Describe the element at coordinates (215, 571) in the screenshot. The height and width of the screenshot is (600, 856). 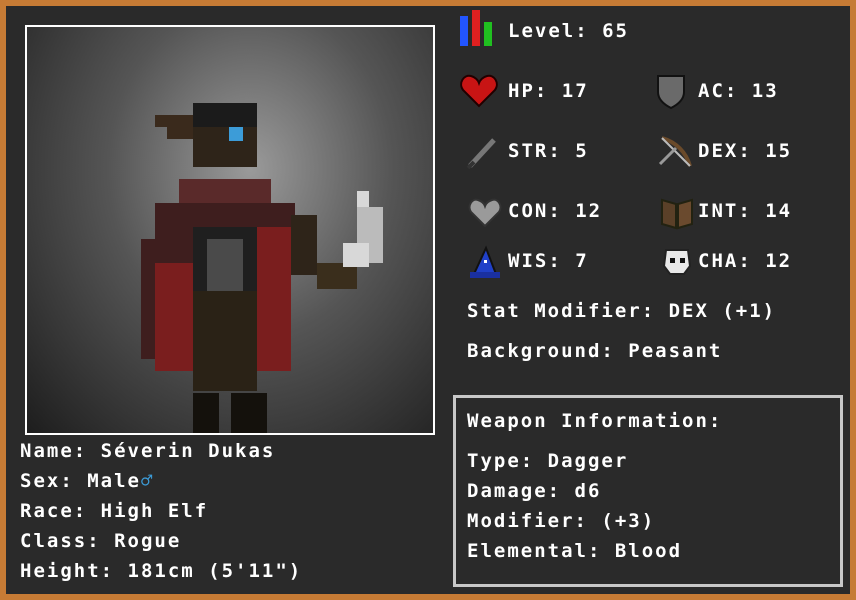
I see `height-value: 181cm (5'11")` at that location.